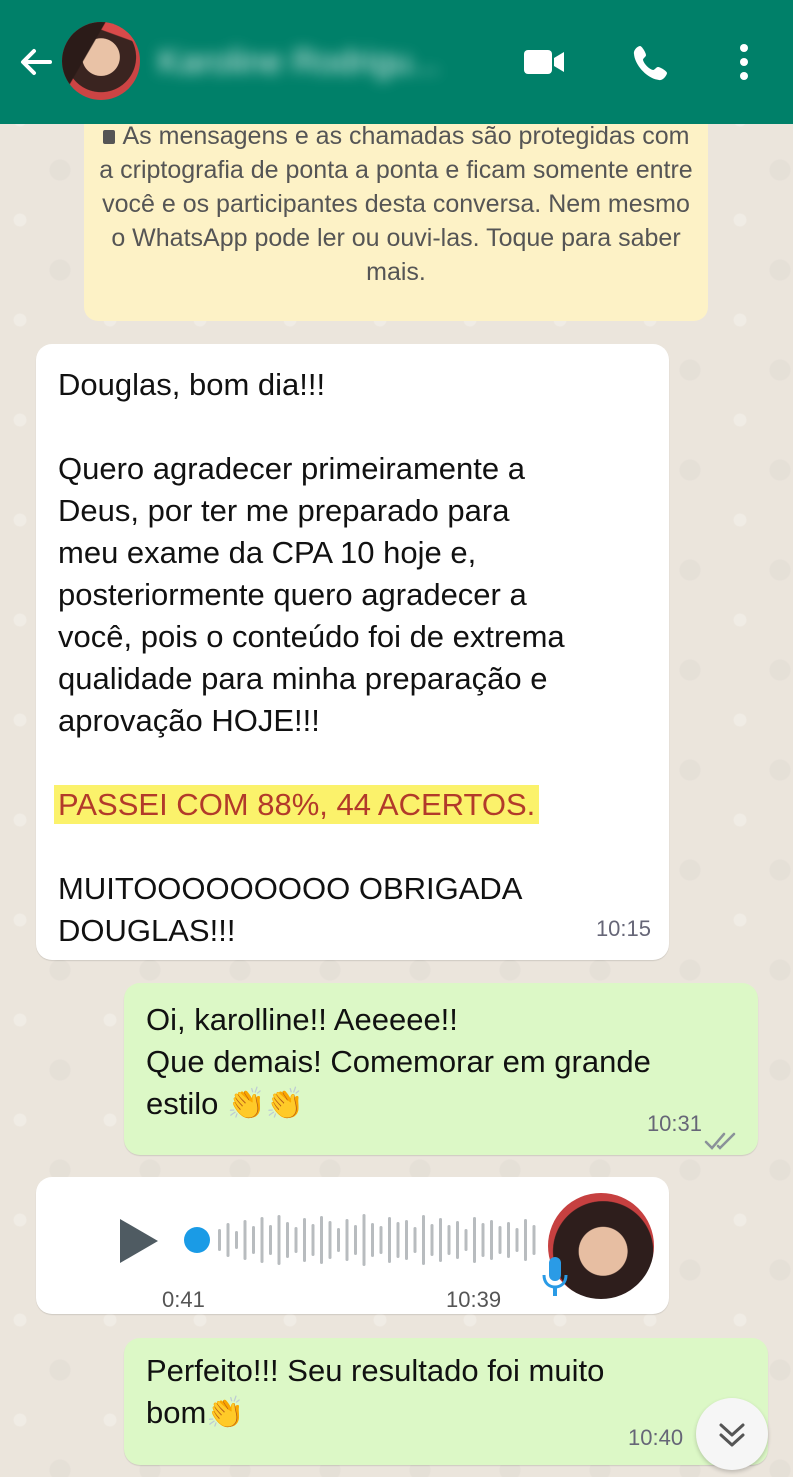 This screenshot has height=1477, width=793. I want to click on scroll-to-bottom-button, so click(732, 1434).